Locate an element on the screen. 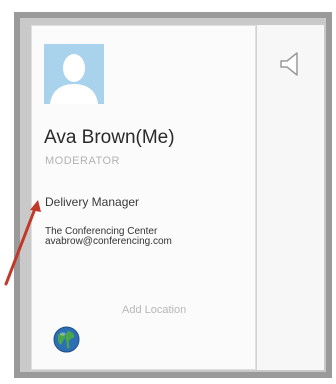  globe-icon-graphic is located at coordinates (66, 339).